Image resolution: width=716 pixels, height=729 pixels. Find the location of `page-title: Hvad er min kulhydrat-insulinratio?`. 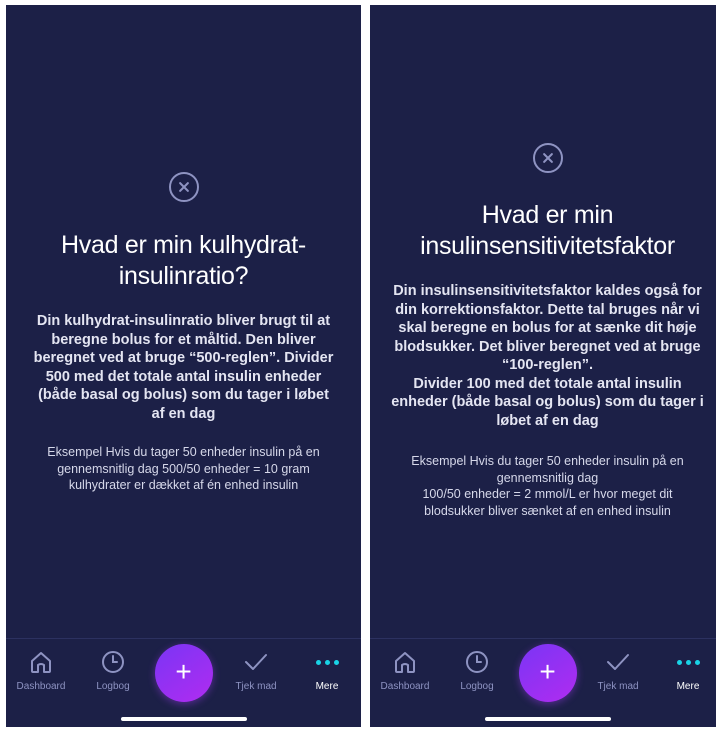

page-title: Hvad er min kulhydrat-insulinratio? is located at coordinates (183, 260).